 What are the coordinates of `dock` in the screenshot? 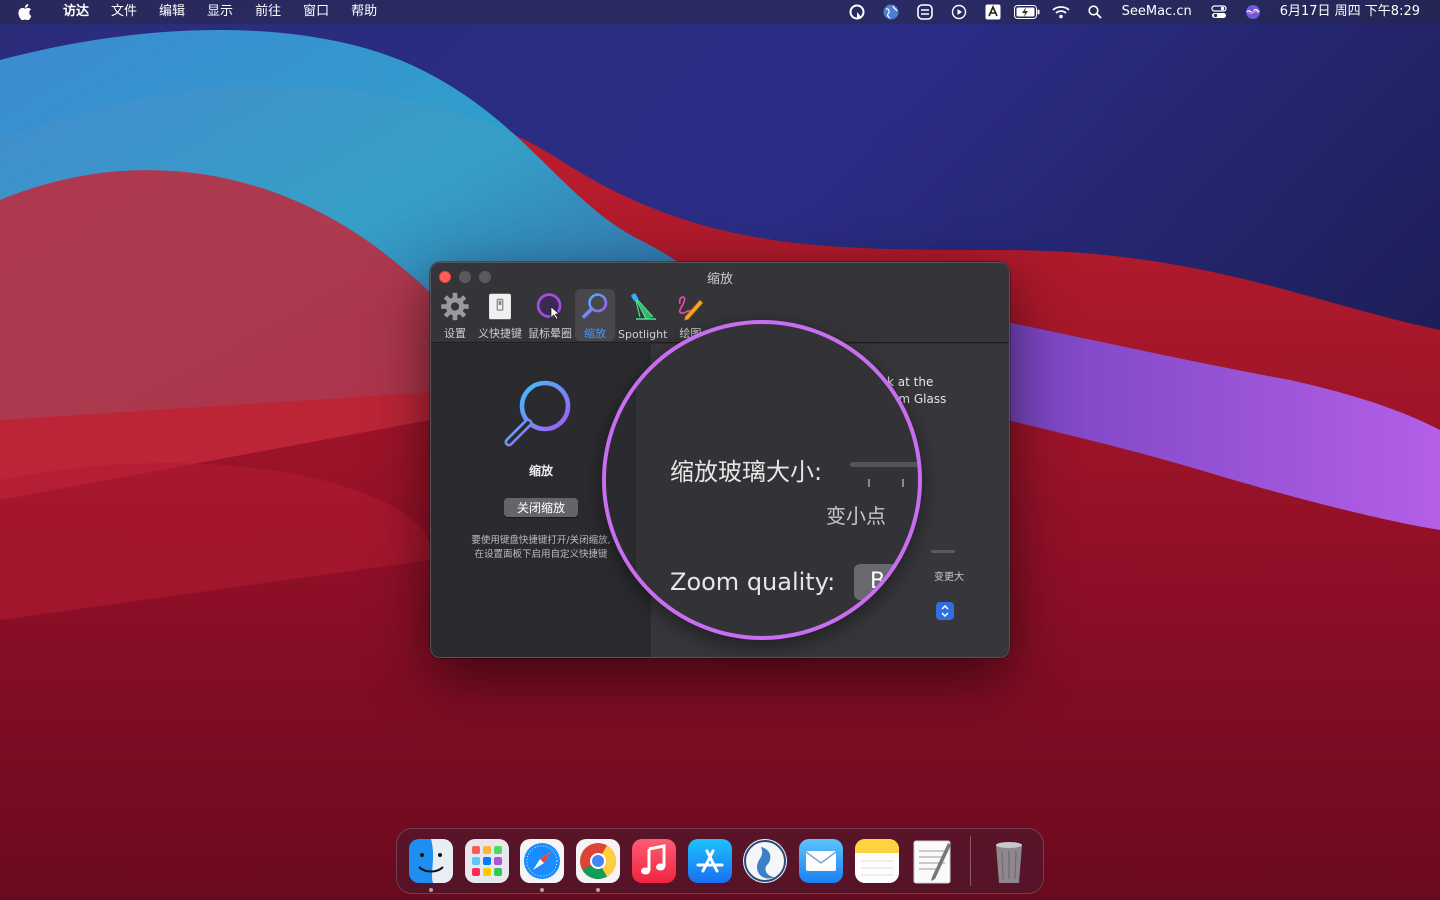 It's located at (720, 861).